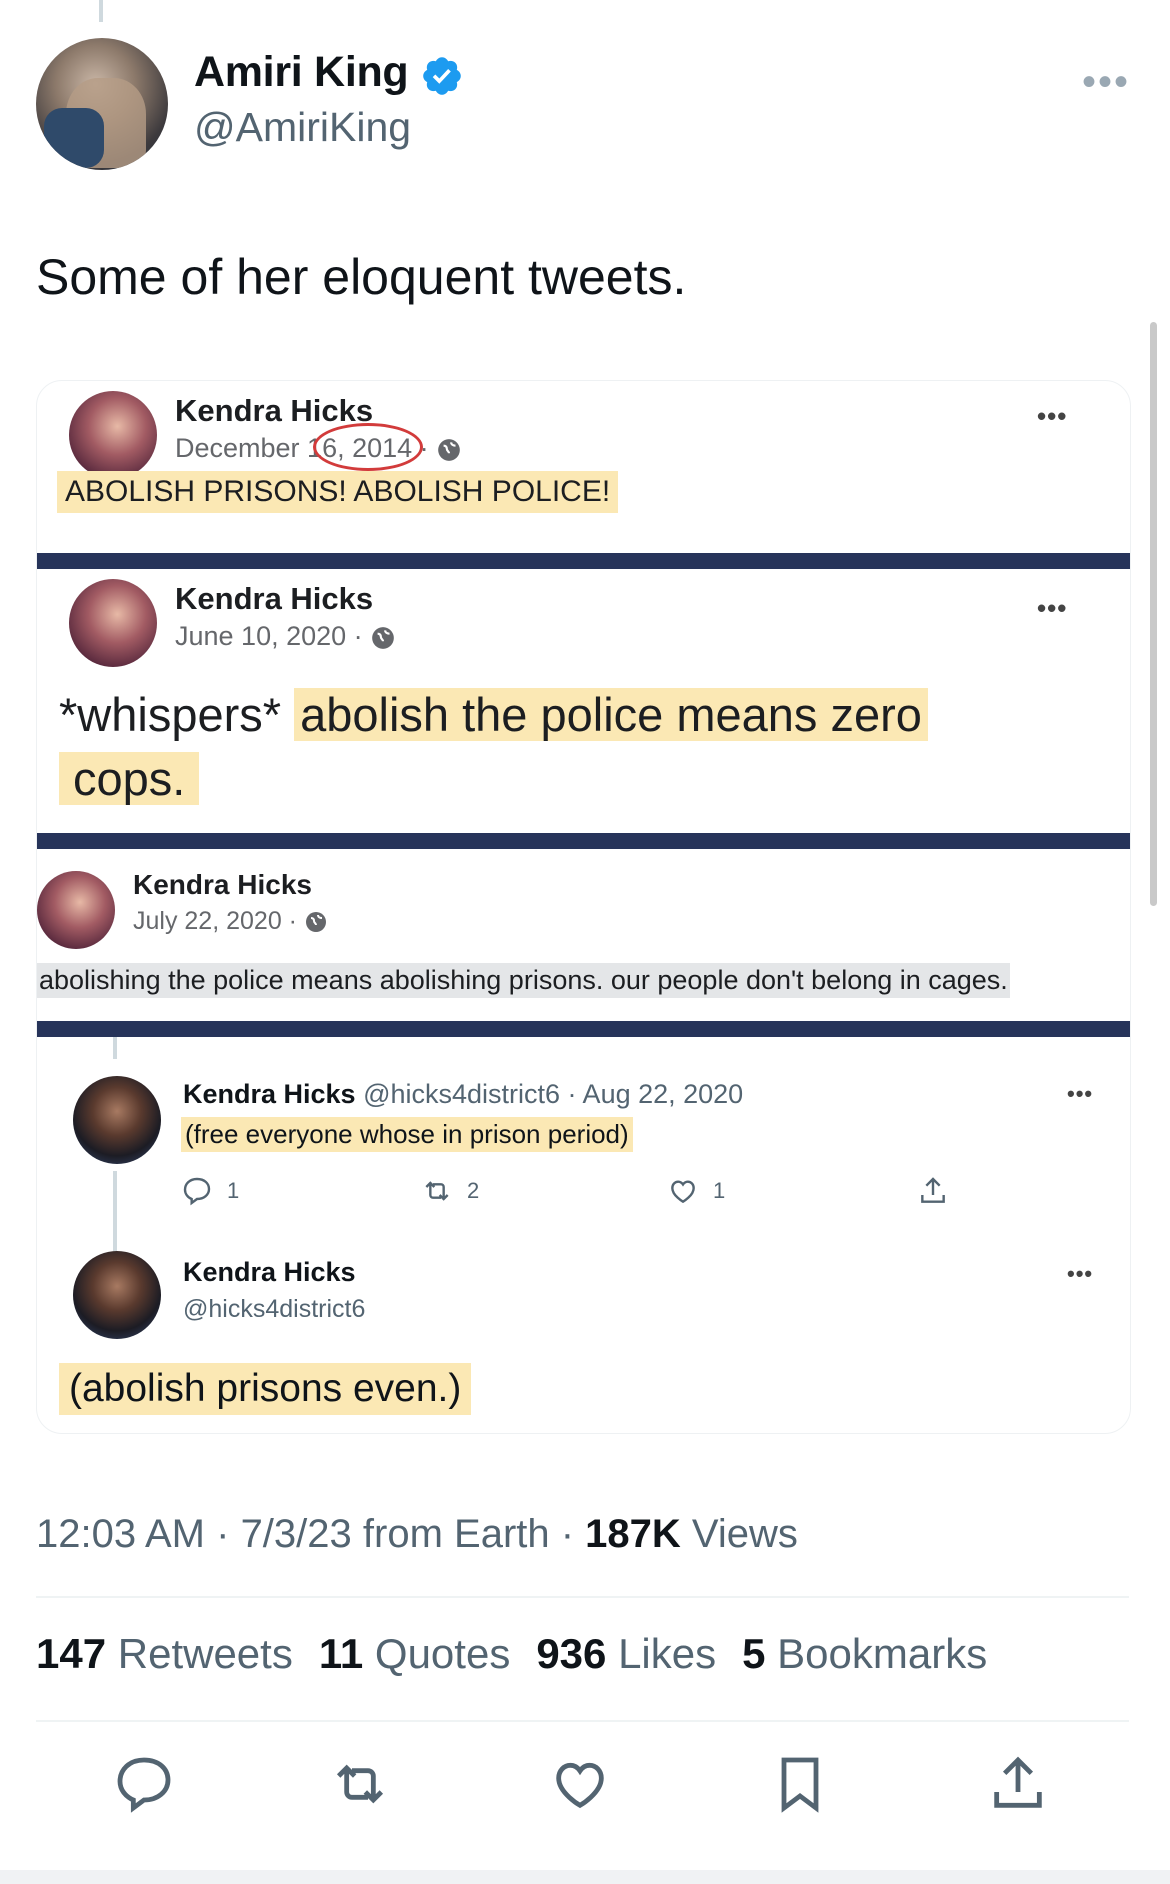 The width and height of the screenshot is (1170, 1884). What do you see at coordinates (117, 1295) in the screenshot?
I see `post5-avatar` at bounding box center [117, 1295].